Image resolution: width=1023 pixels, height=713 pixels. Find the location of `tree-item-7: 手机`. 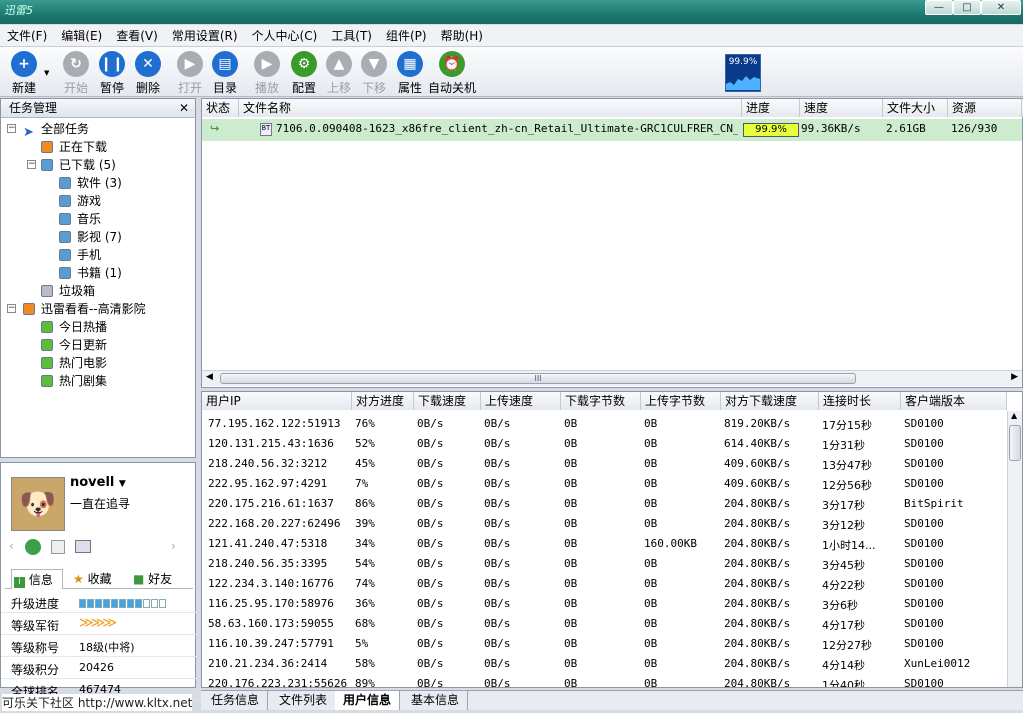

tree-item-7: 手机 is located at coordinates (98, 255).